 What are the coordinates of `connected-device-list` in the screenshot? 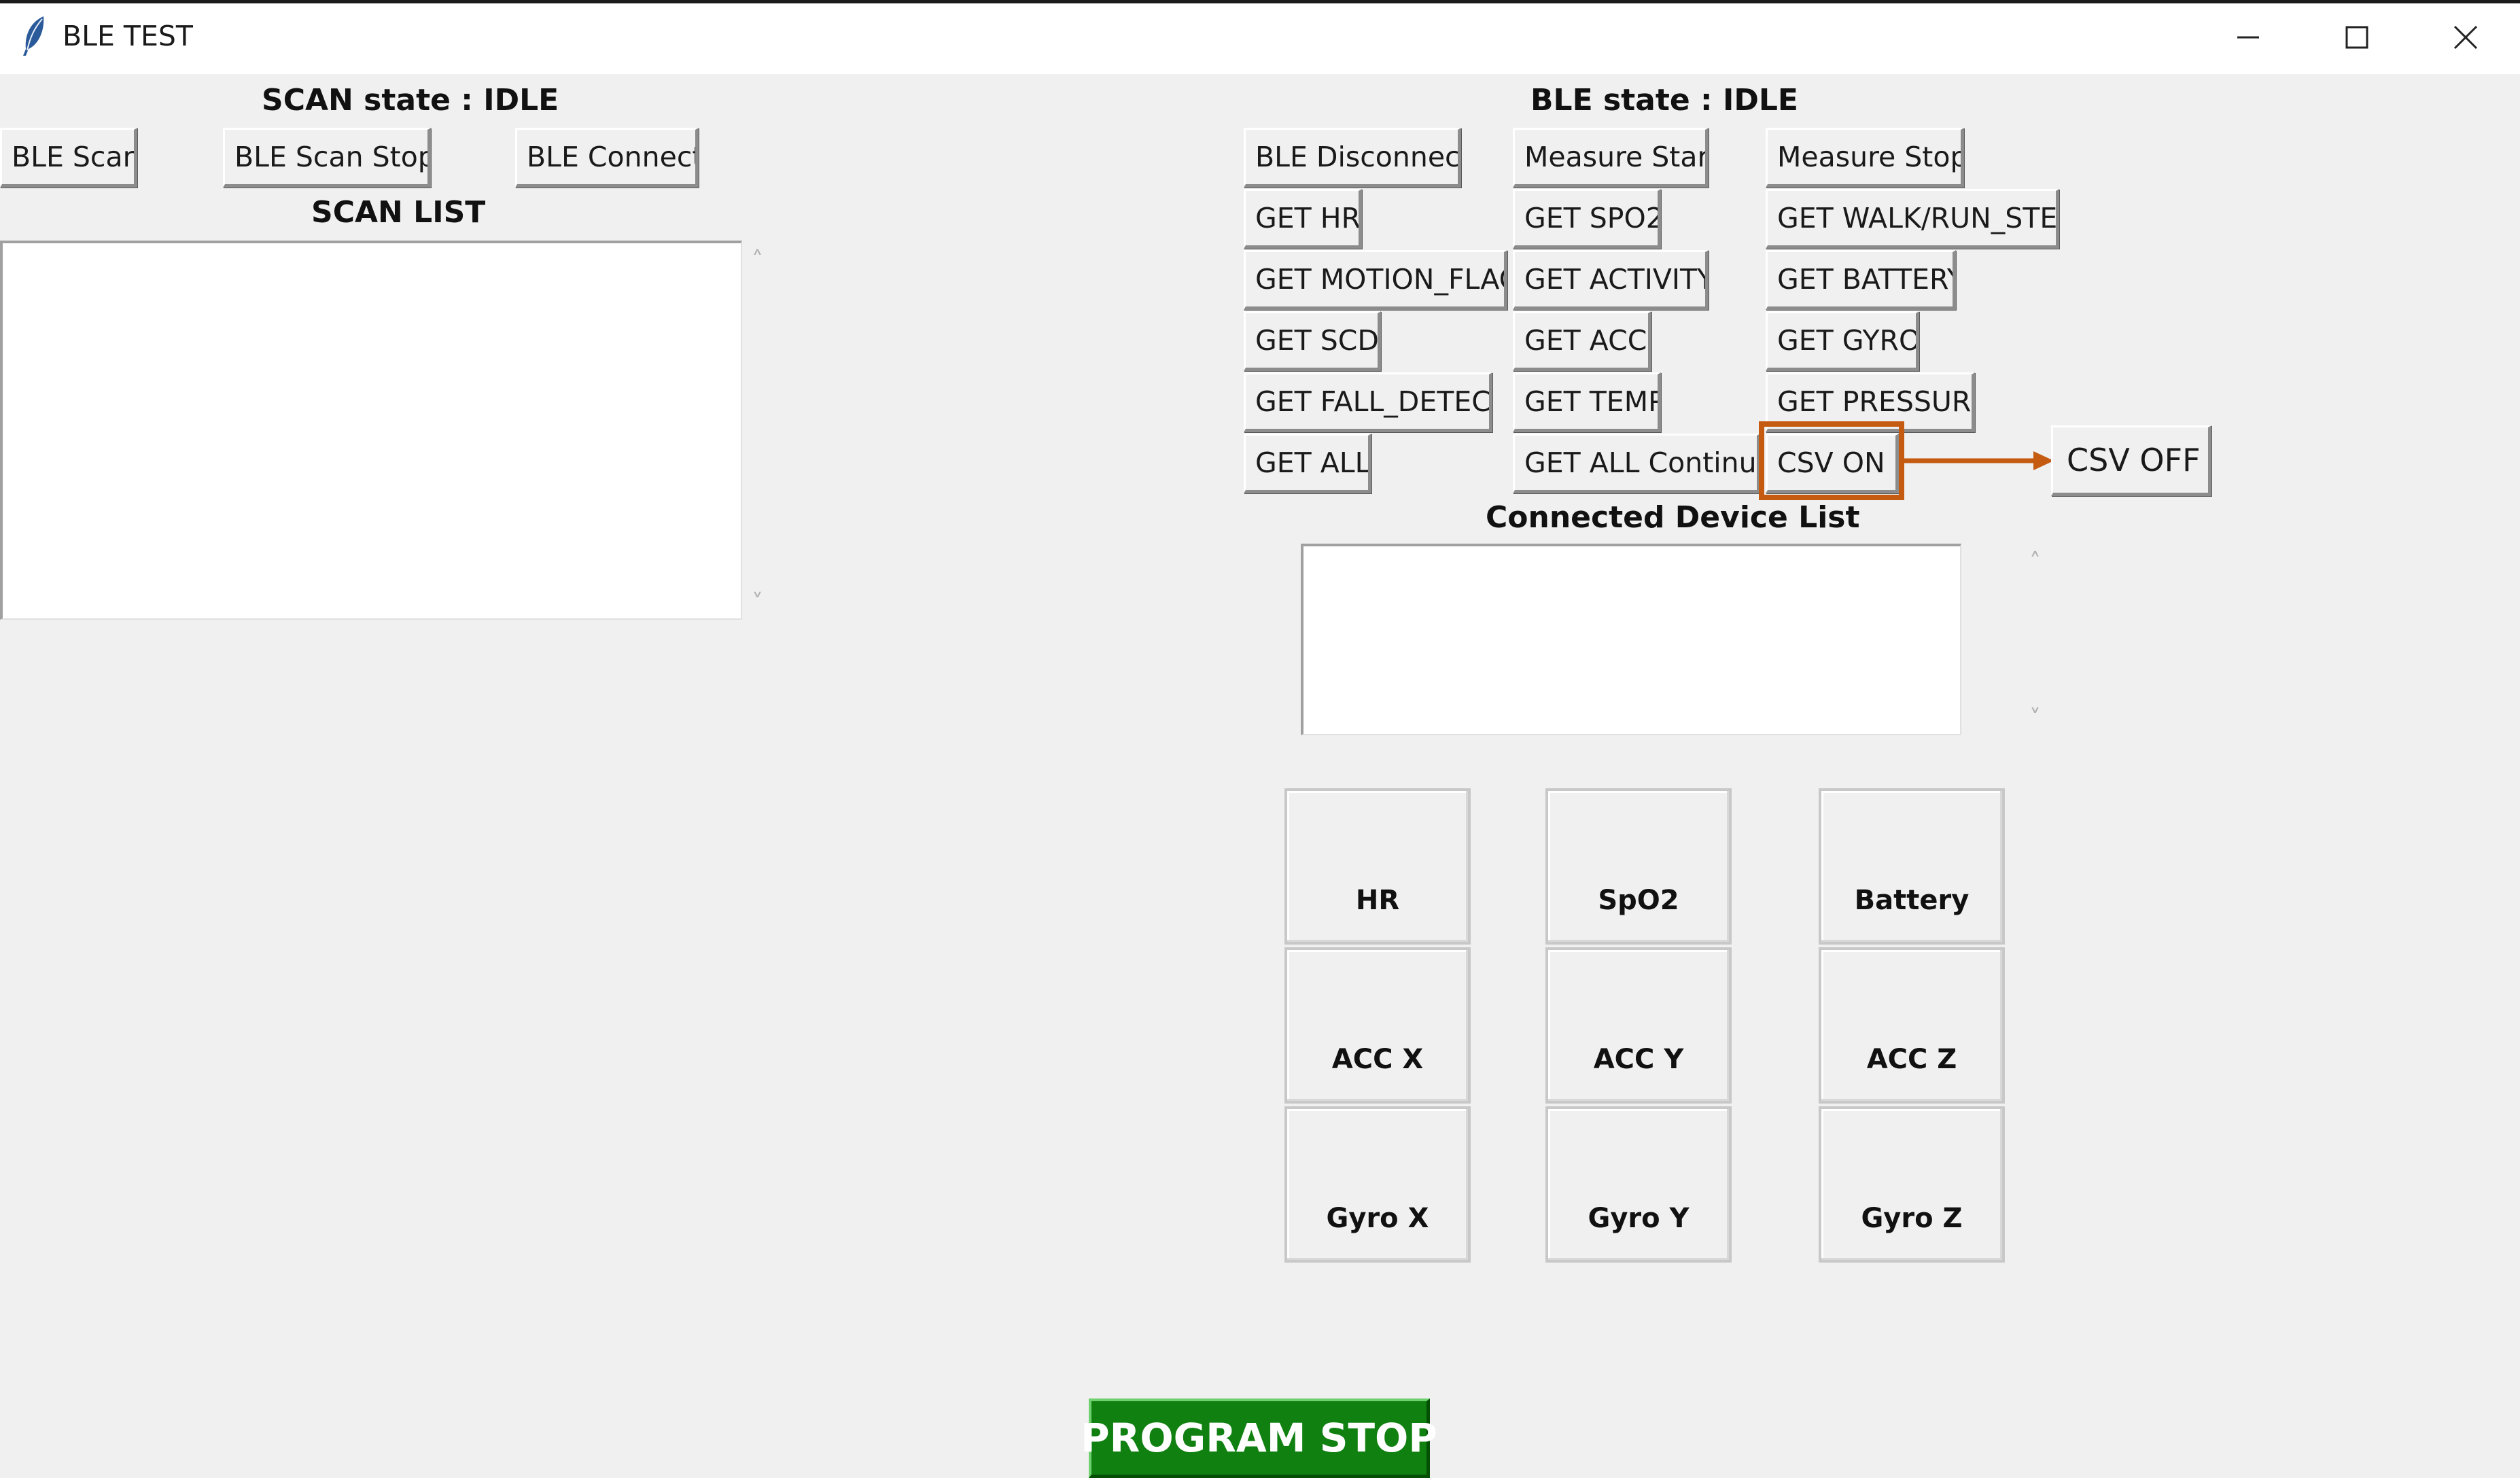 It's located at (1631, 639).